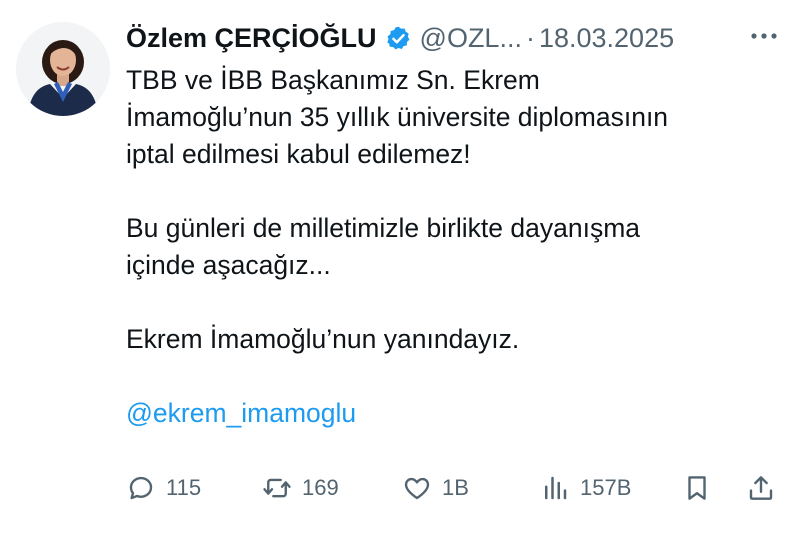  I want to click on bookmark-icon, so click(697, 488).